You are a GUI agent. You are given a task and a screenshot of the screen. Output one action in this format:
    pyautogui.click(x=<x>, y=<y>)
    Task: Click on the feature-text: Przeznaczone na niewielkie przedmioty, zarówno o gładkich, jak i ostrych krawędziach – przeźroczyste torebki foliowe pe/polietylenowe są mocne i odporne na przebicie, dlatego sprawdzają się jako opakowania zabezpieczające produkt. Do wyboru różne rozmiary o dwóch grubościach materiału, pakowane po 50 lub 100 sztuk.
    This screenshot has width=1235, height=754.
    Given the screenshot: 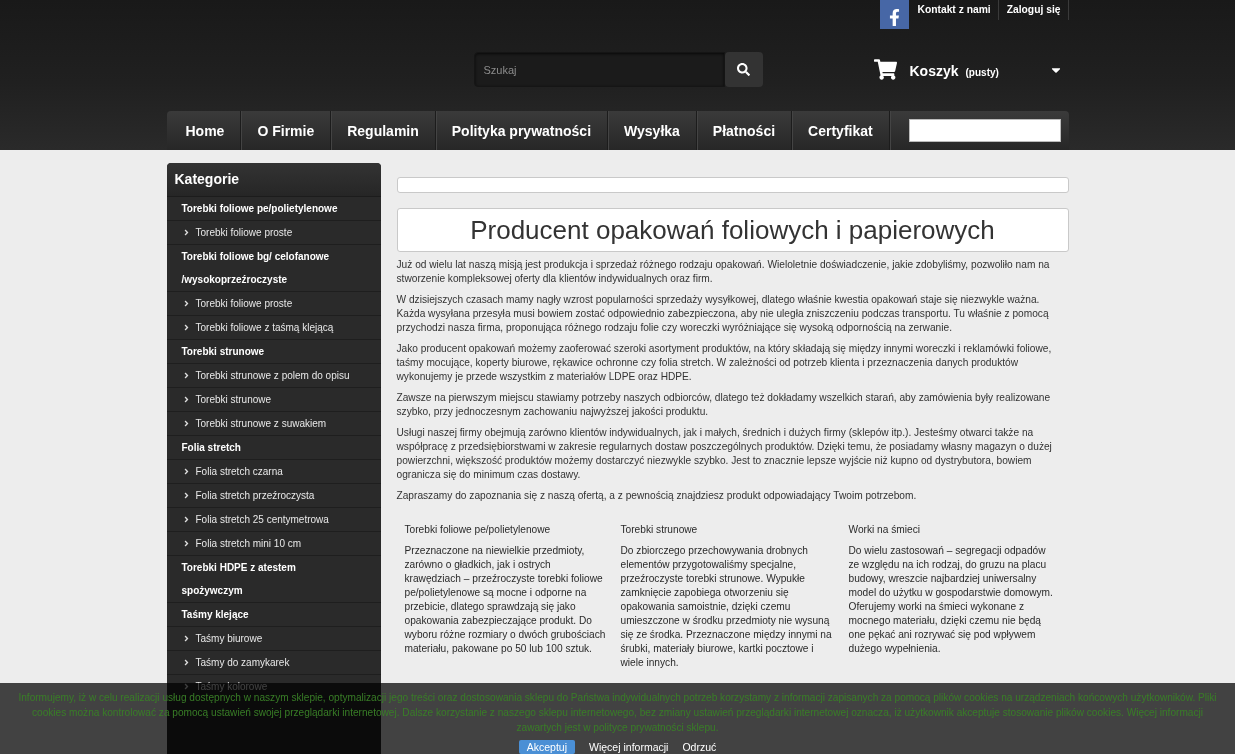 What is the action you would take?
    pyautogui.click(x=505, y=600)
    